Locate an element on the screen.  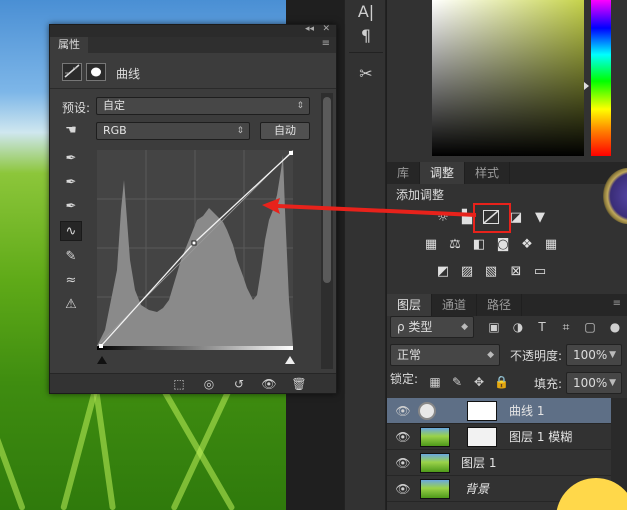
curve-point-tool-icon: ∿ is located at coordinates (71, 231).